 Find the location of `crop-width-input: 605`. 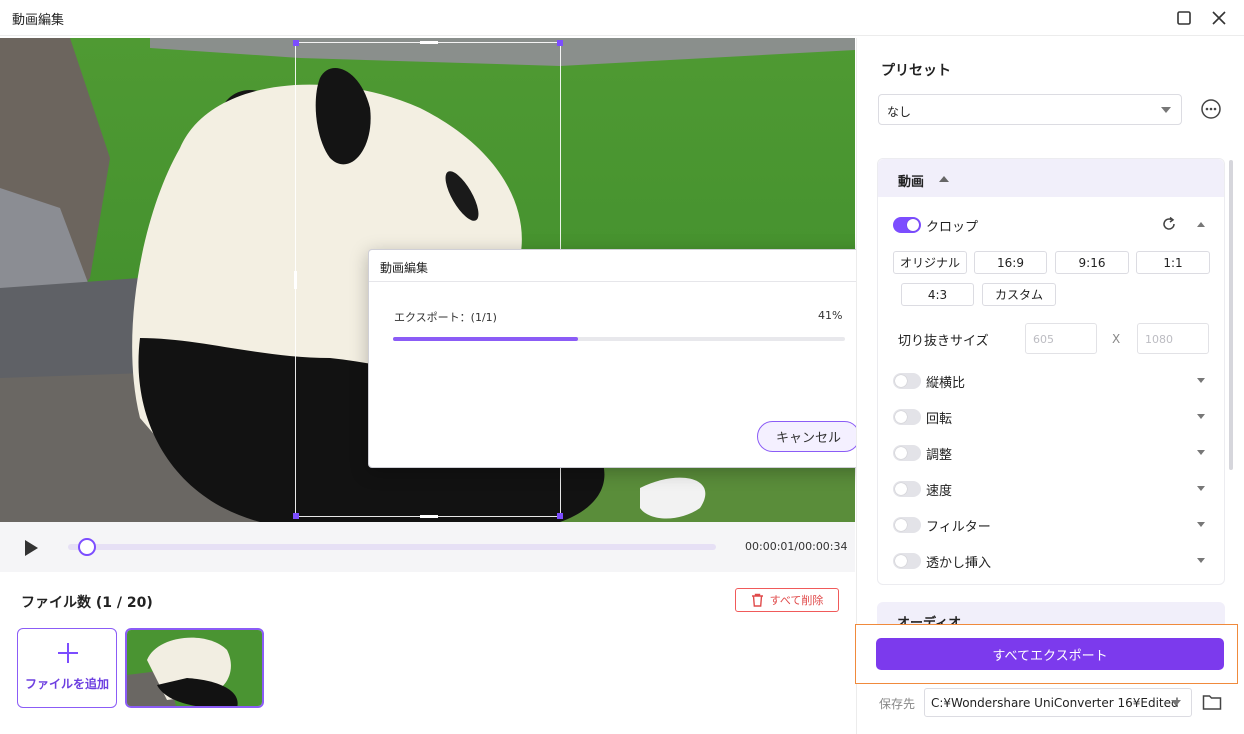

crop-width-input: 605 is located at coordinates (1061, 338).